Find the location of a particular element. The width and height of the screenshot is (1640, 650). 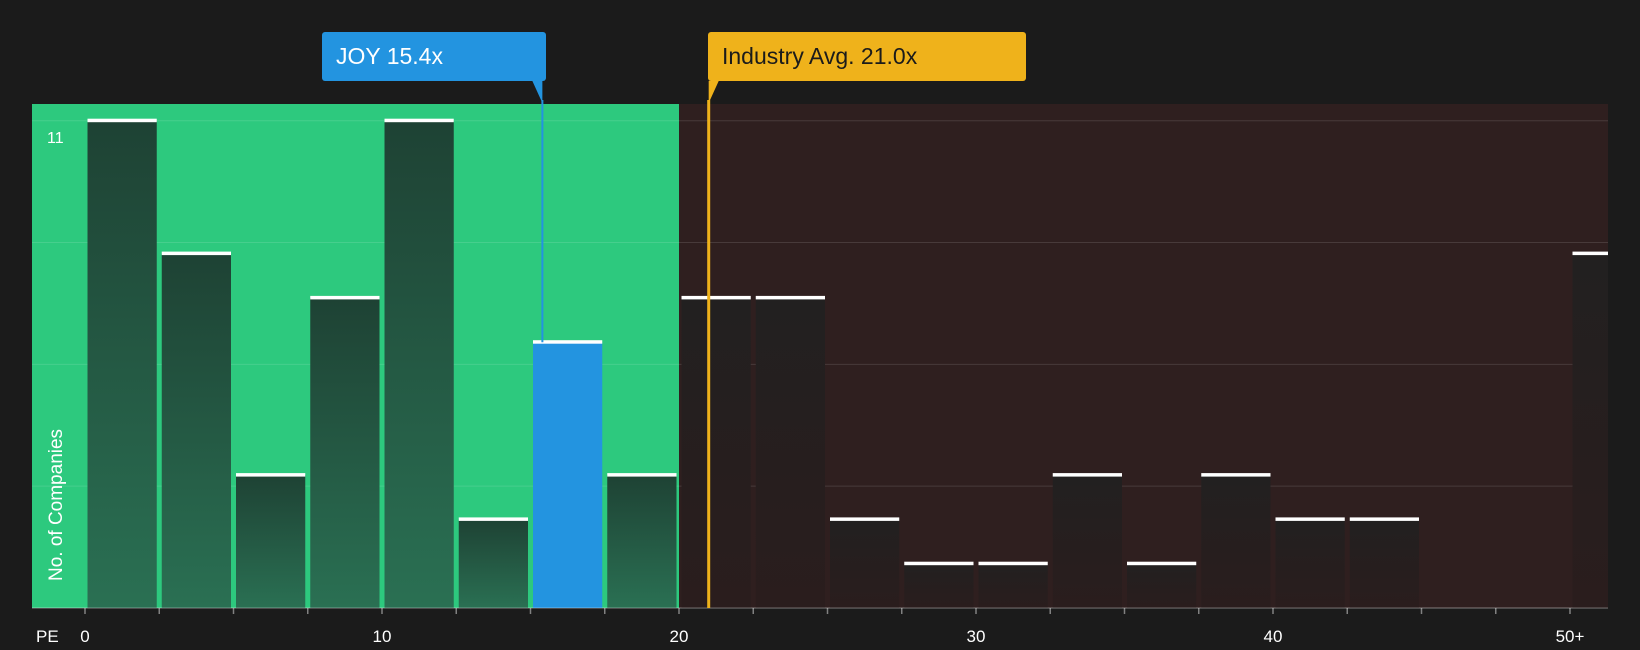

callout-label-industry-avg: Industry Avg. 21.0x is located at coordinates (820, 56).